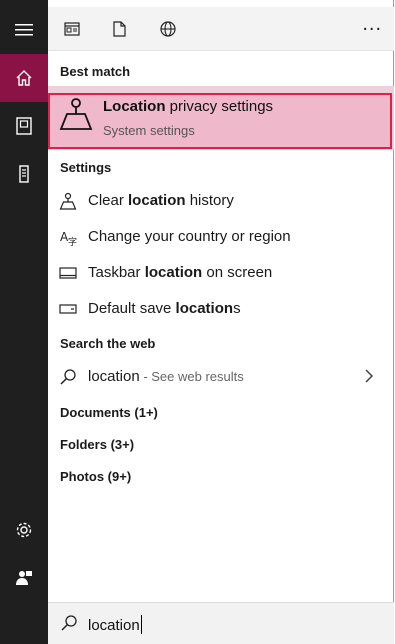 The width and height of the screenshot is (395, 644). I want to click on language-icon: A 字, so click(68, 237).